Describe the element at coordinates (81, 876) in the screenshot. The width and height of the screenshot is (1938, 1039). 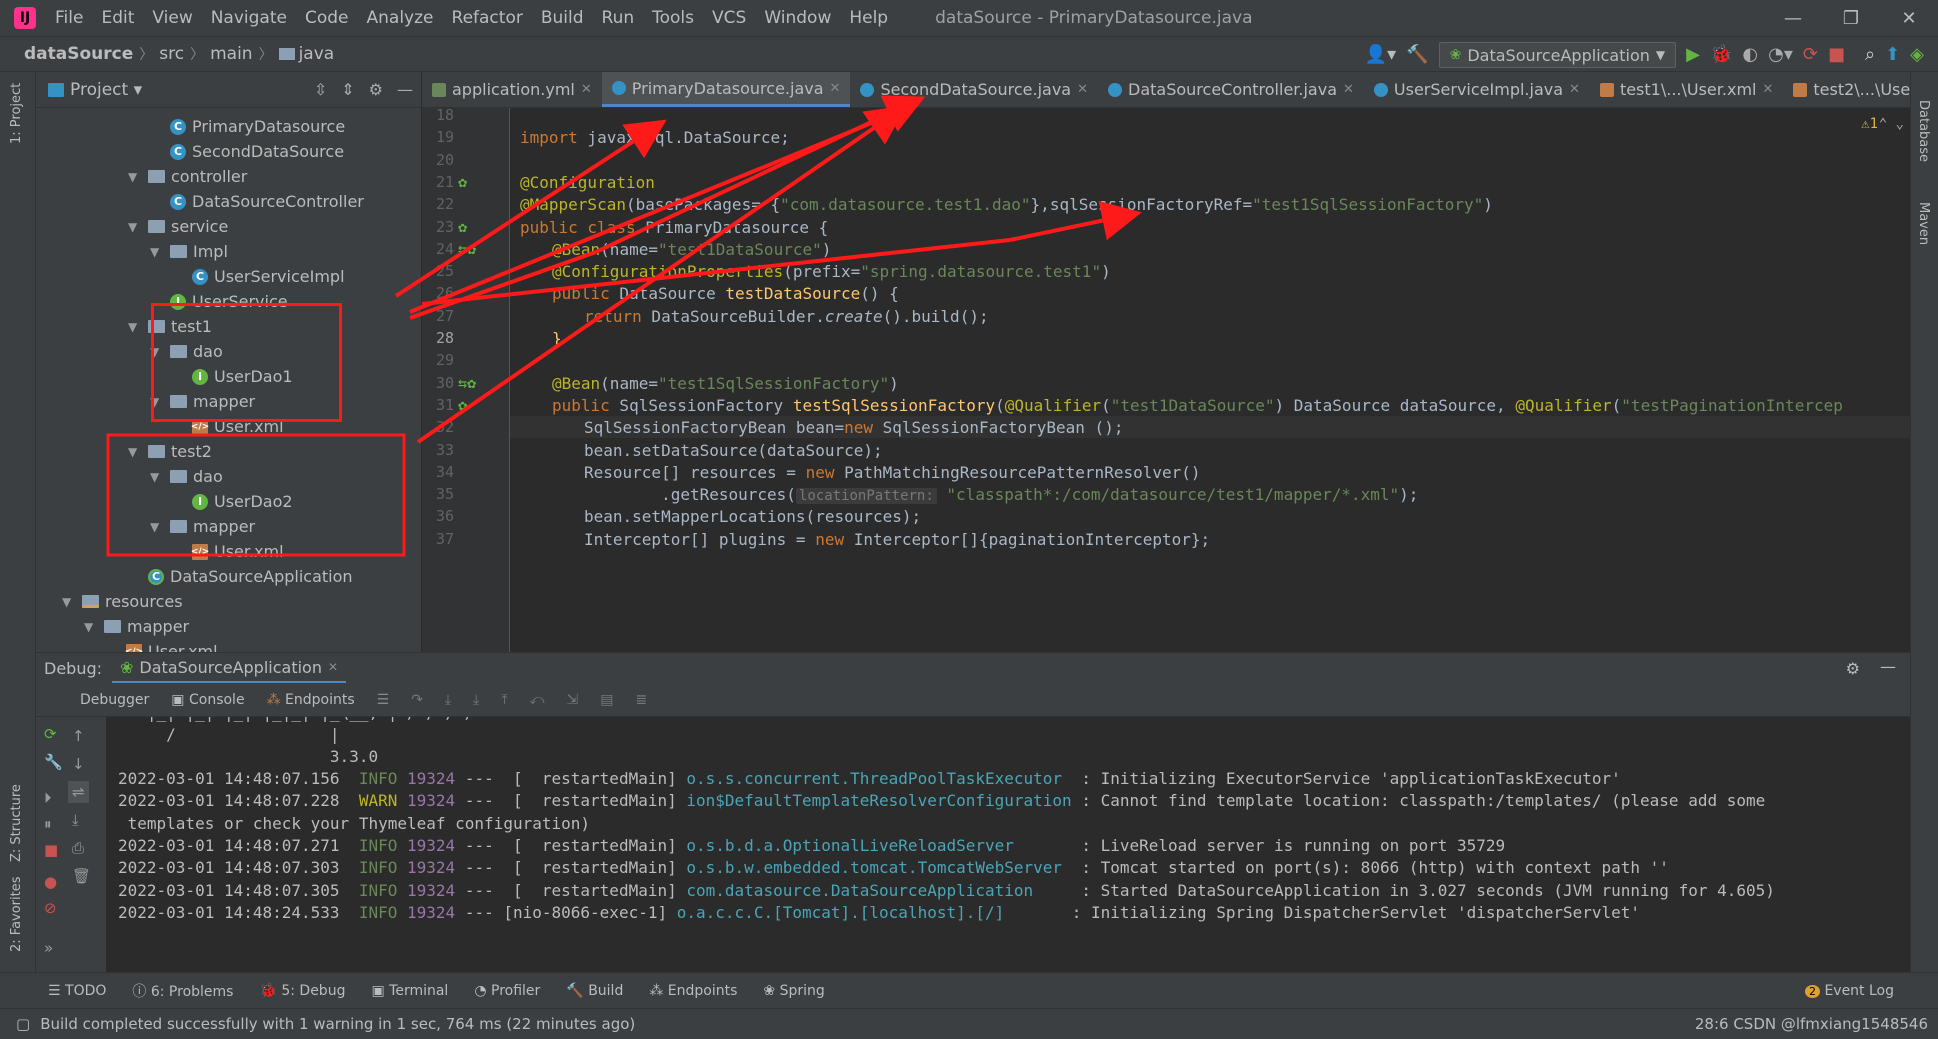
I see `clear-icon: 🗑` at that location.